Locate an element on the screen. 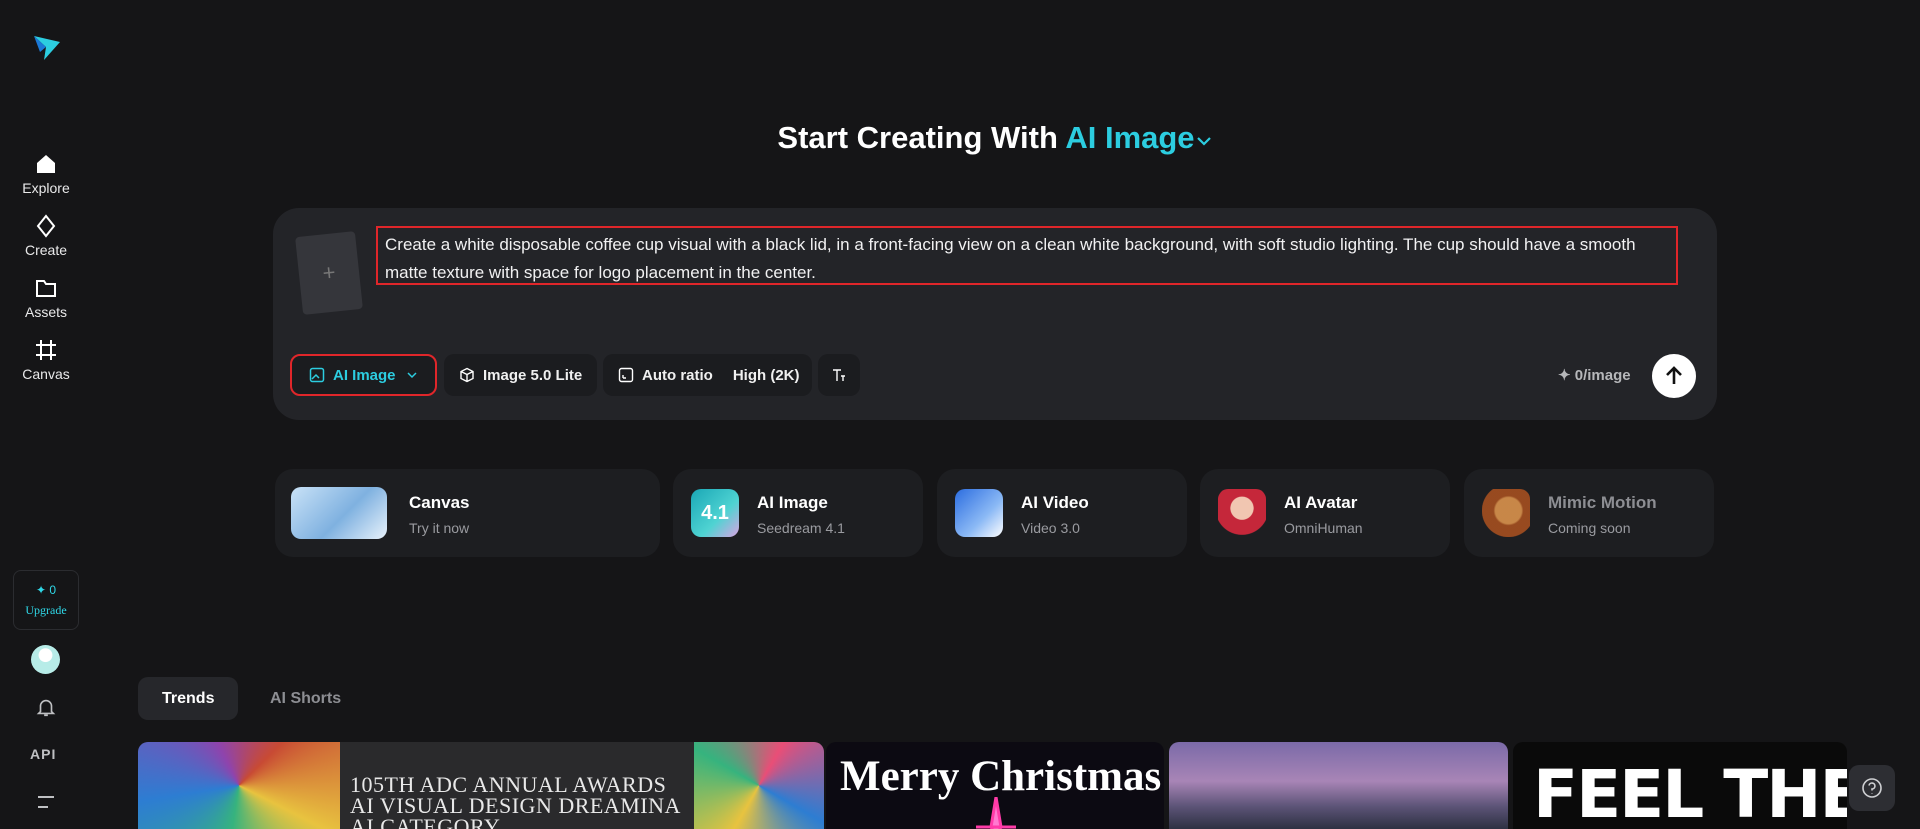  mode-switcher: AI Image is located at coordinates (1138, 137).